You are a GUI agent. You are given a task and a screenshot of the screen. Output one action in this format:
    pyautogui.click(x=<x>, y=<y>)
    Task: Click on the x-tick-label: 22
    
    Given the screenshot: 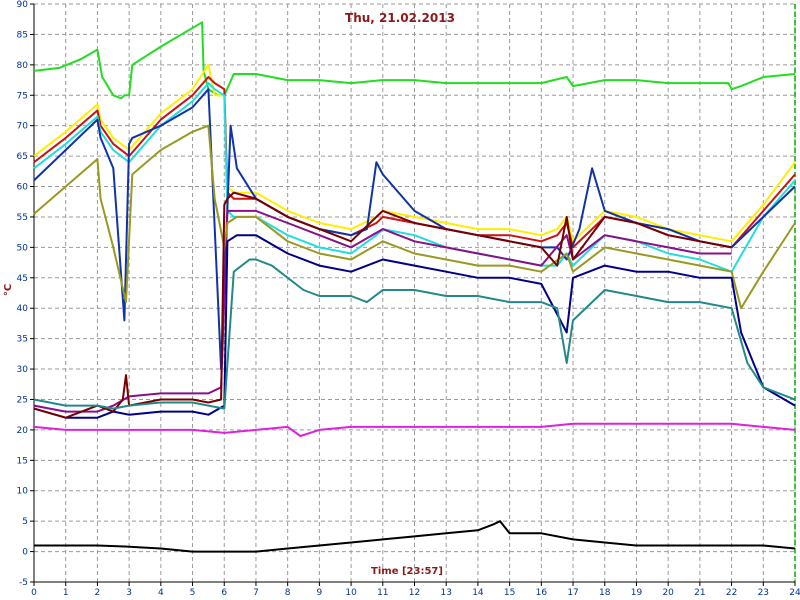 What is the action you would take?
    pyautogui.click(x=731, y=593)
    